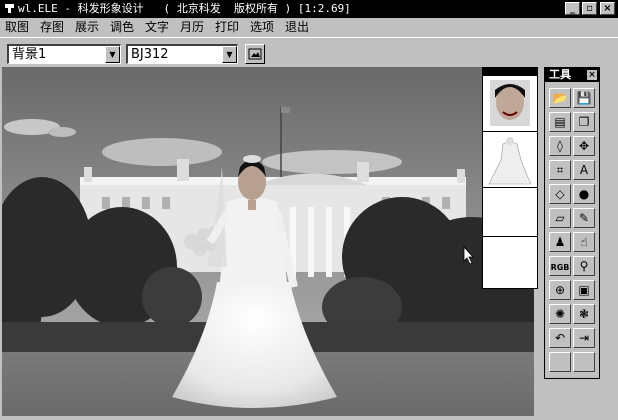  I want to click on menu-bar: 取图 存图 展示 调色 文字 月历 打印 选项 退出, so click(309, 27).